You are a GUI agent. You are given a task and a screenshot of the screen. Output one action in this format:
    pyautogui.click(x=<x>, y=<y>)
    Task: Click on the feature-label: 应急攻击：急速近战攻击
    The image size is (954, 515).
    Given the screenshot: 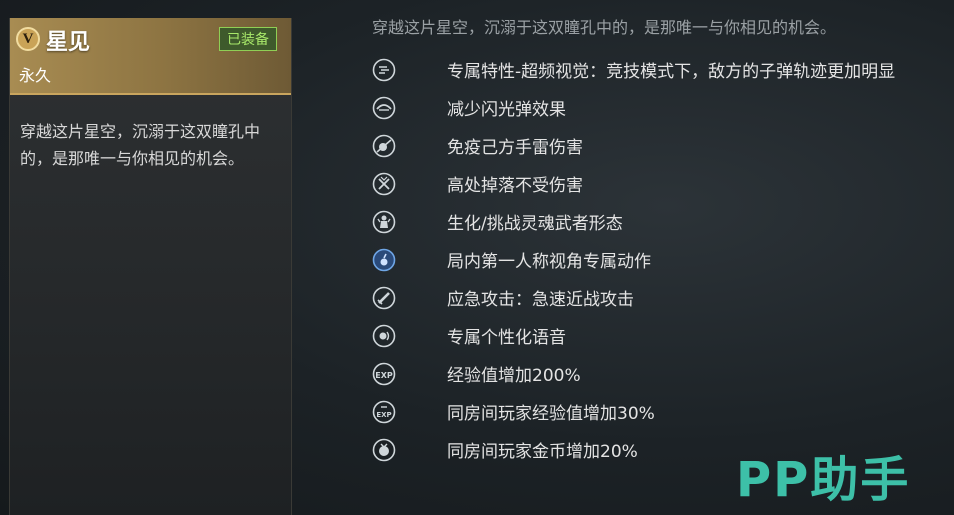 What is the action you would take?
    pyautogui.click(x=540, y=300)
    